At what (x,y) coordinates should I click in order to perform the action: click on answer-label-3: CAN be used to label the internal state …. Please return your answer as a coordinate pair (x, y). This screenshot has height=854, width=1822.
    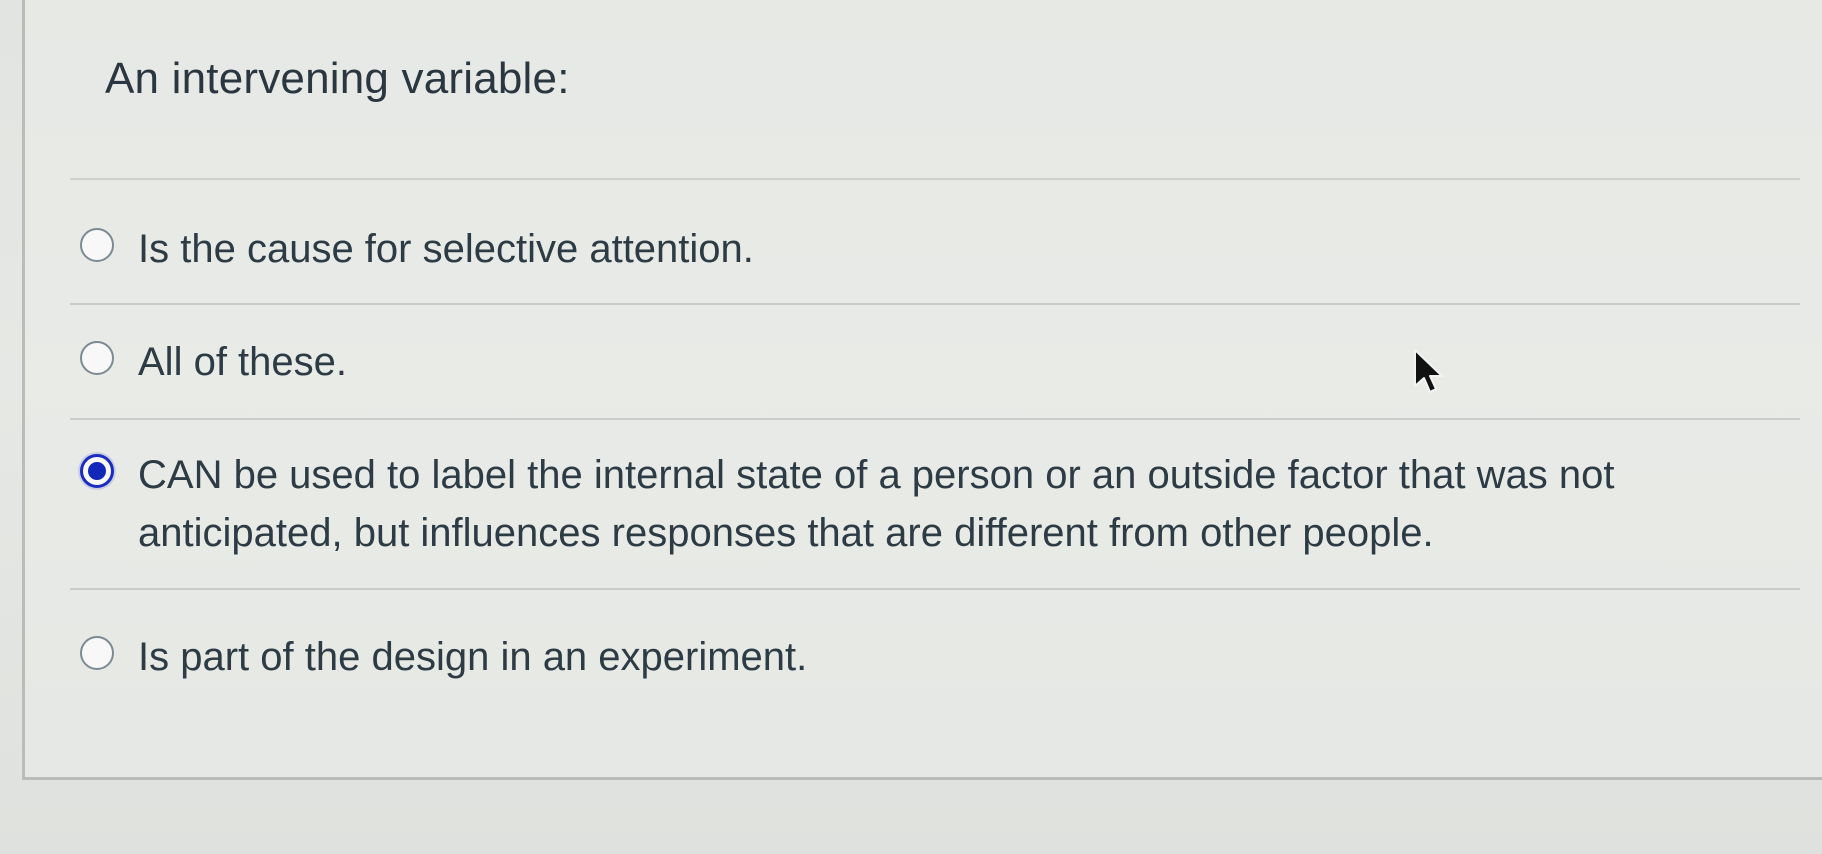
    Looking at the image, I should click on (876, 504).